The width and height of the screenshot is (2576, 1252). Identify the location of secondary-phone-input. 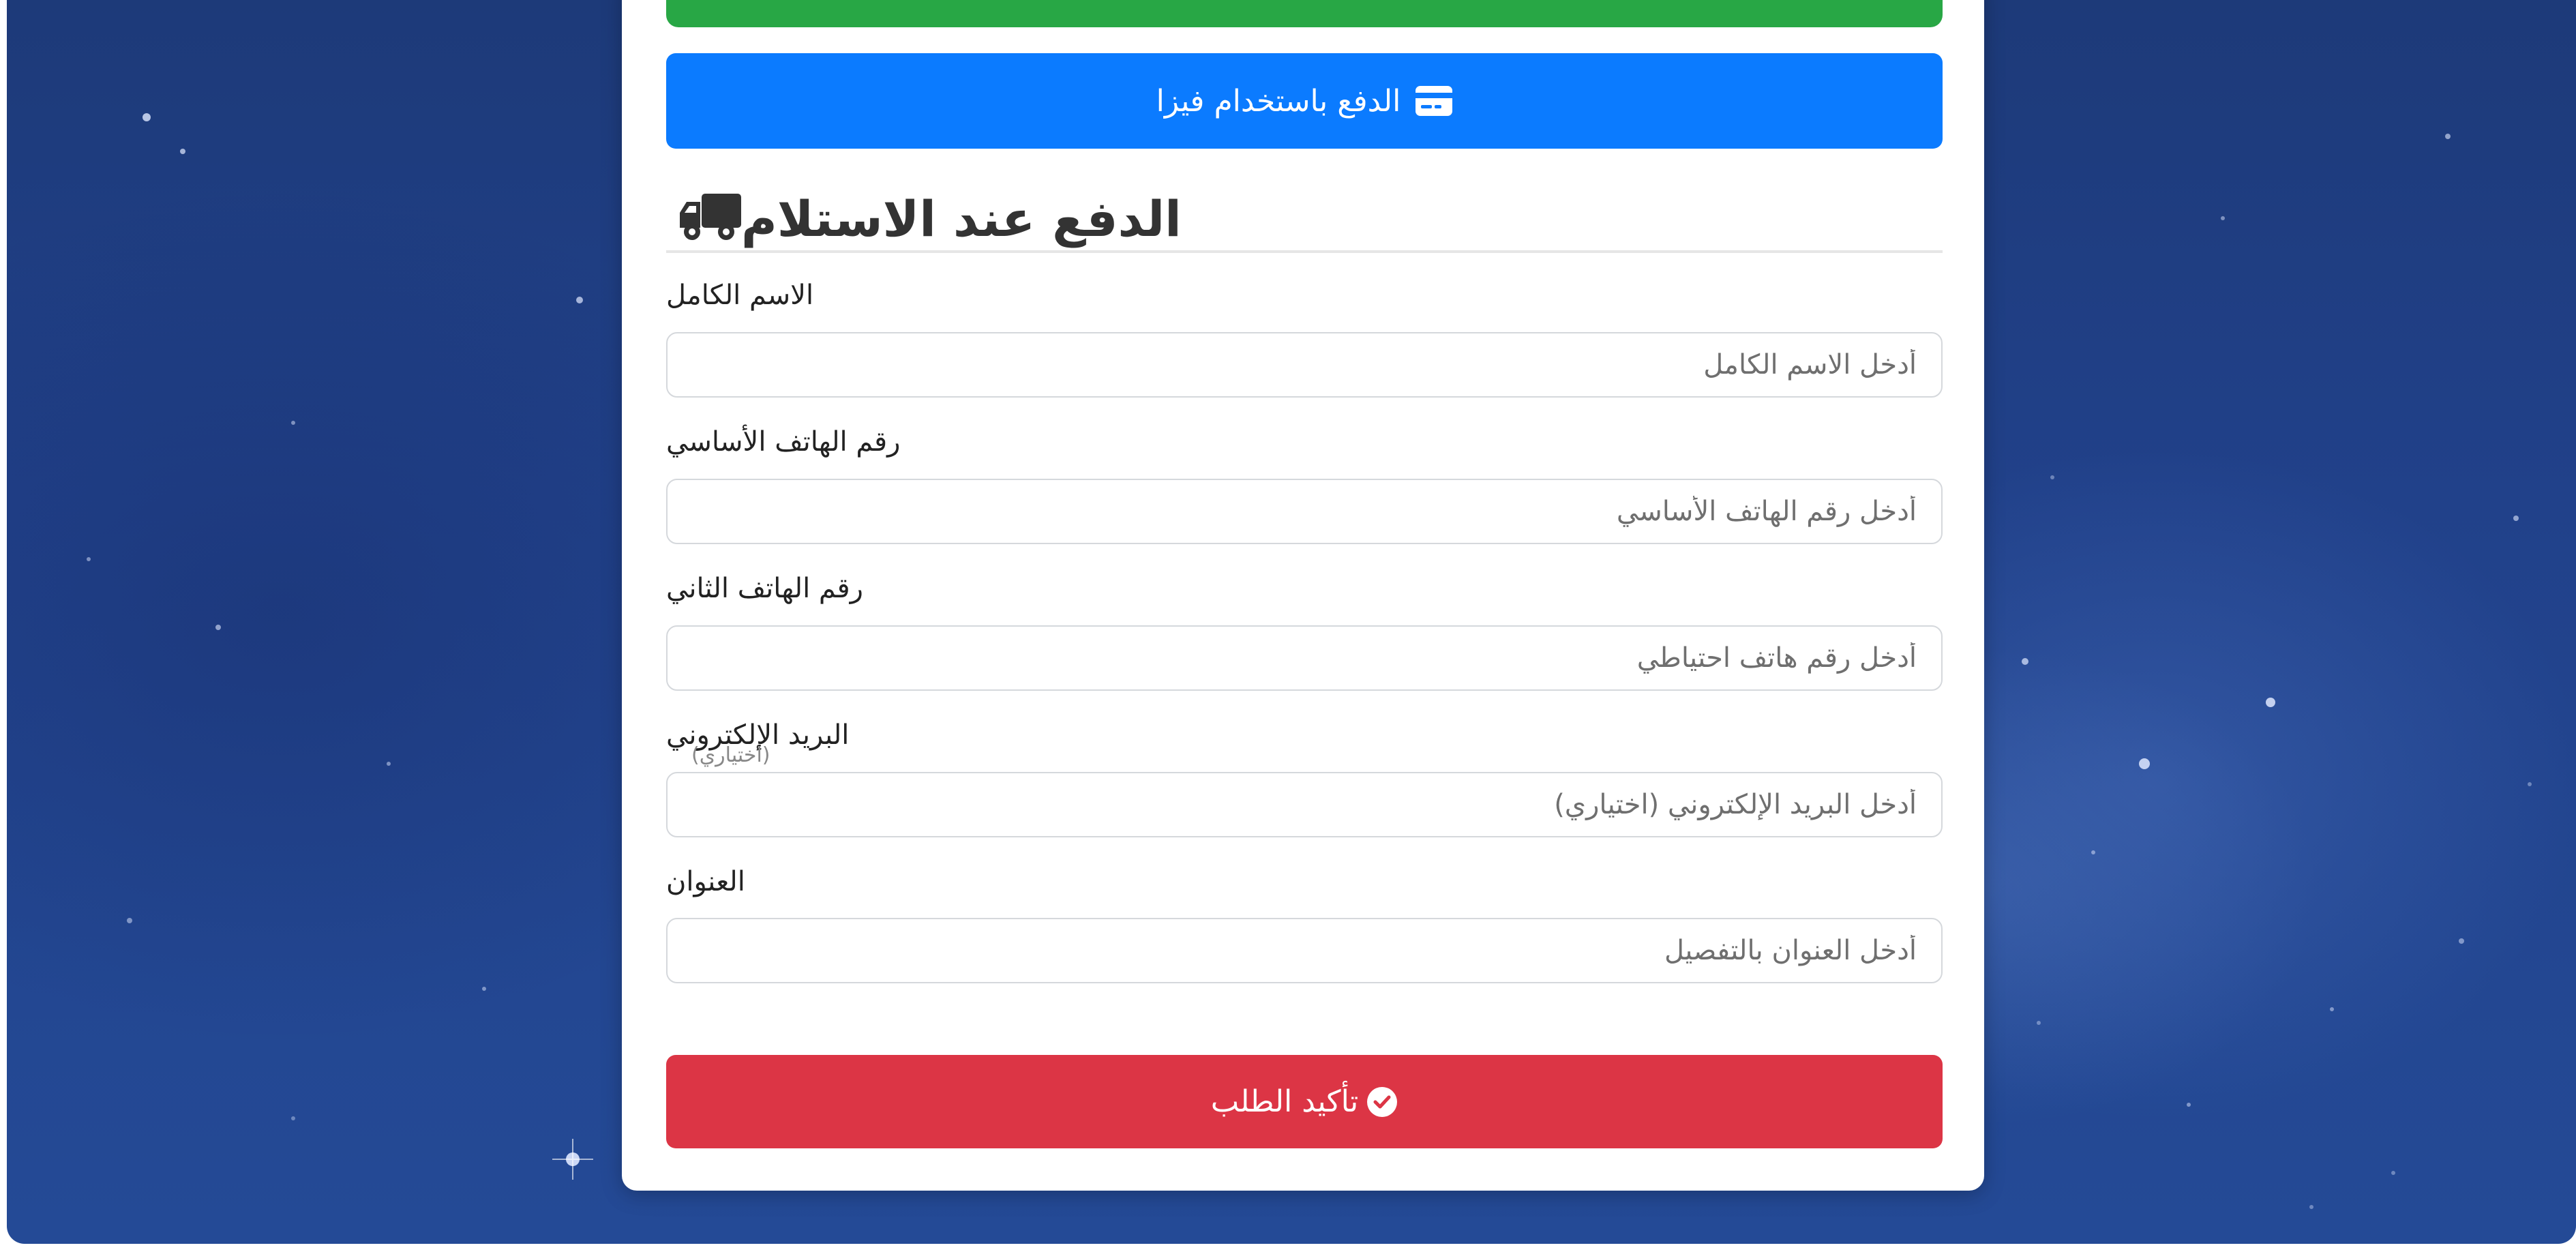
(1304, 658).